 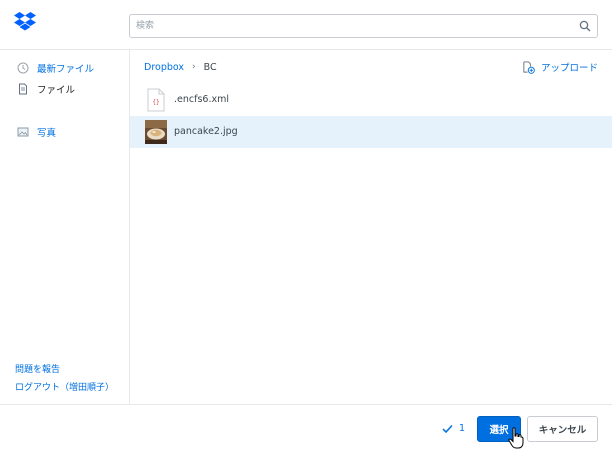 What do you see at coordinates (156, 132) in the screenshot?
I see `image-thumbnail` at bounding box center [156, 132].